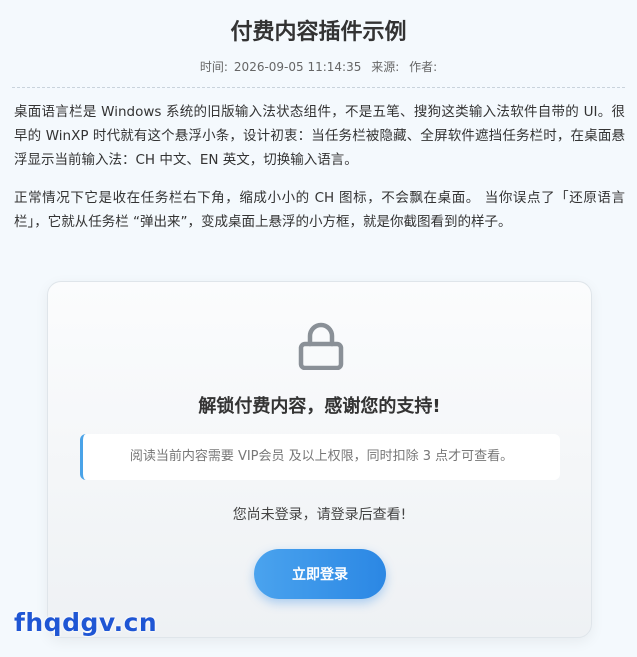 This screenshot has height=657, width=637. What do you see at coordinates (213, 67) in the screenshot?
I see `time-label: 时间:` at bounding box center [213, 67].